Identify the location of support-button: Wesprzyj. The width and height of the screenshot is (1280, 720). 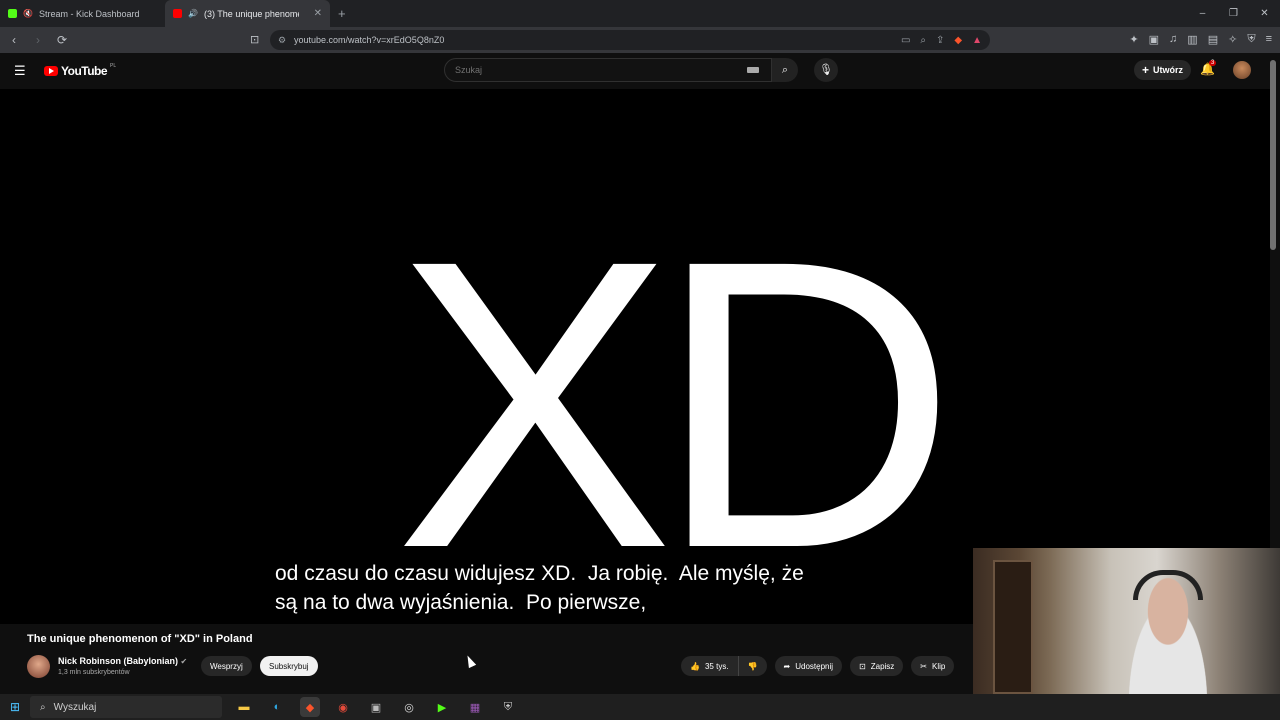
(226, 666).